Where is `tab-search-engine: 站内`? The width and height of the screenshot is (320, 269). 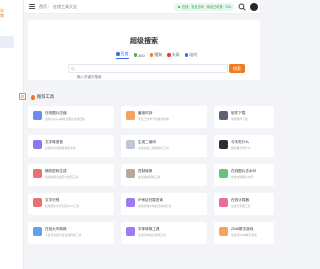 tab-search-engine: 站内 is located at coordinates (191, 55).